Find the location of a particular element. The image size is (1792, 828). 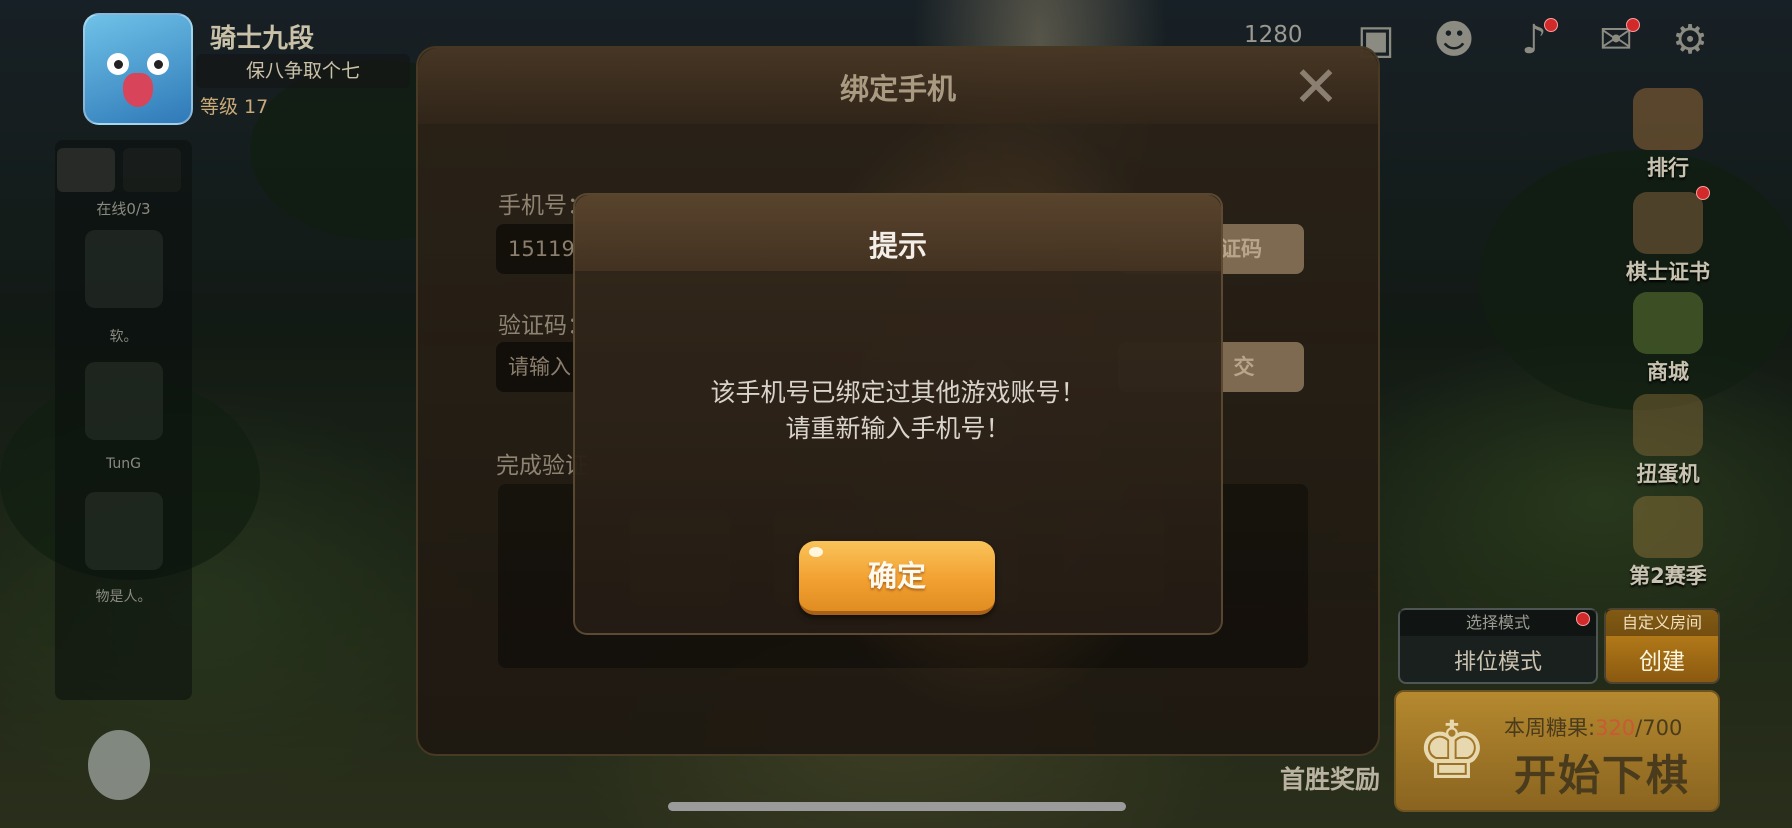

side-item-season: 第2赛季 is located at coordinates (1668, 543).